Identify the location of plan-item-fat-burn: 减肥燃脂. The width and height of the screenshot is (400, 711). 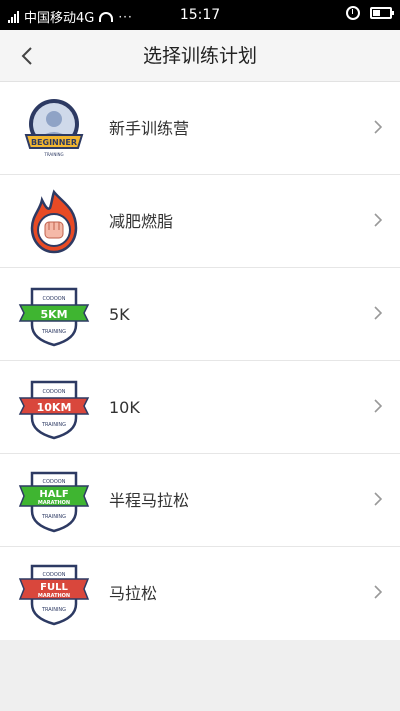
(200, 221).